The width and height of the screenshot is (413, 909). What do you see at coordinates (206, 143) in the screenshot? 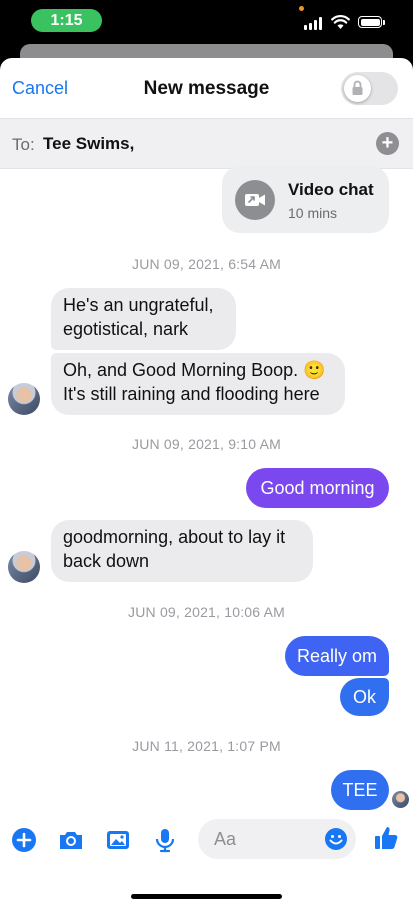
I see `recipient-bar: To: Tee Swims, +` at bounding box center [206, 143].